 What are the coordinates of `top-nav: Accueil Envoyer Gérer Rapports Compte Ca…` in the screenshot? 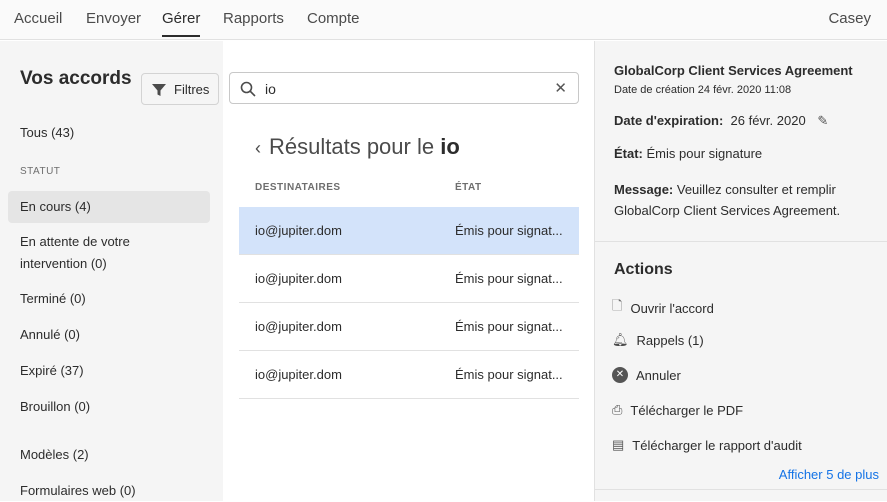 It's located at (443, 20).